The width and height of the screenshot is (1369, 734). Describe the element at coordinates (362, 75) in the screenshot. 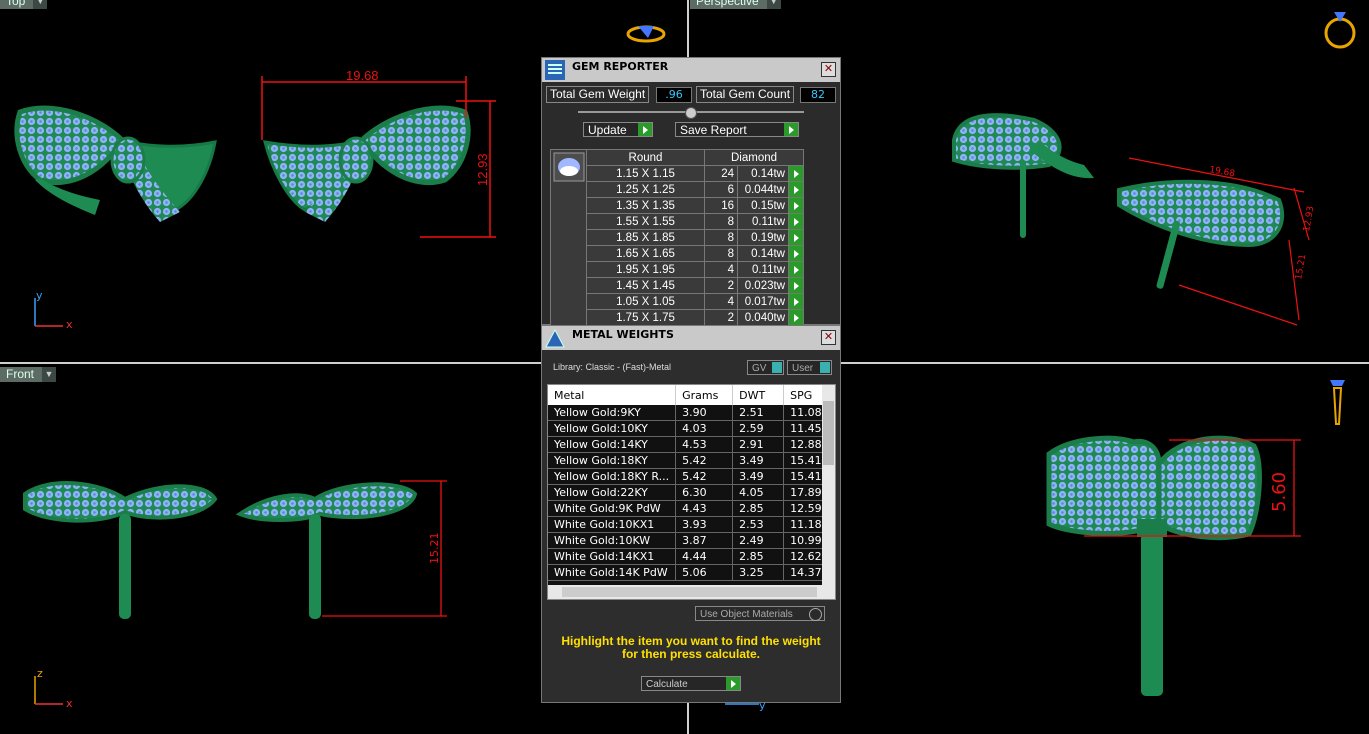

I see `dim-top-width: 19.68` at that location.